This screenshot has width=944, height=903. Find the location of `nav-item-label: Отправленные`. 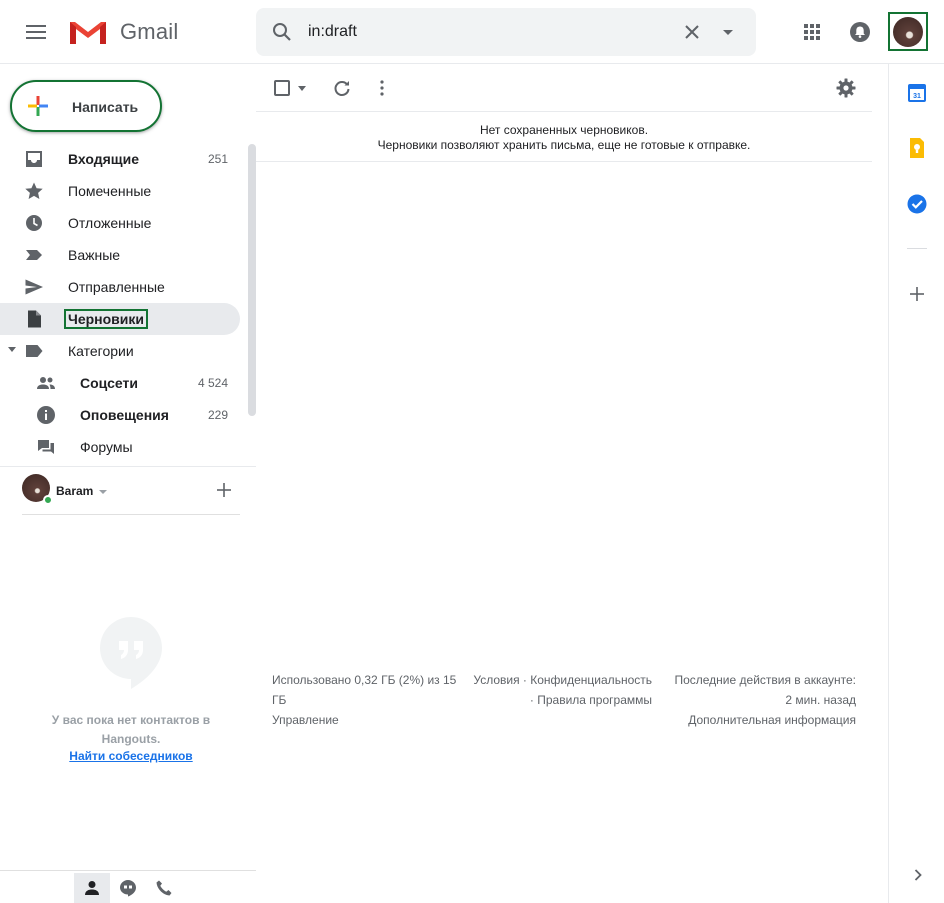

nav-item-label: Отправленные is located at coordinates (116, 287).